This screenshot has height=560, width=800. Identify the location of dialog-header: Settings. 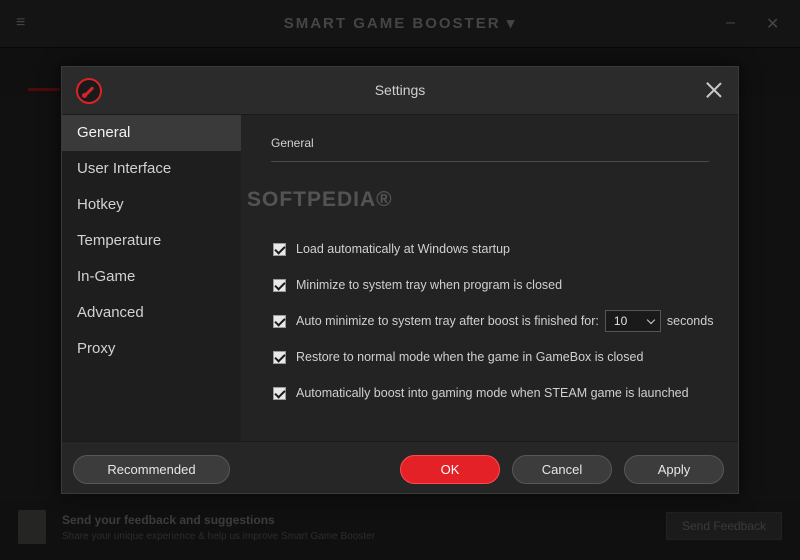
(400, 91).